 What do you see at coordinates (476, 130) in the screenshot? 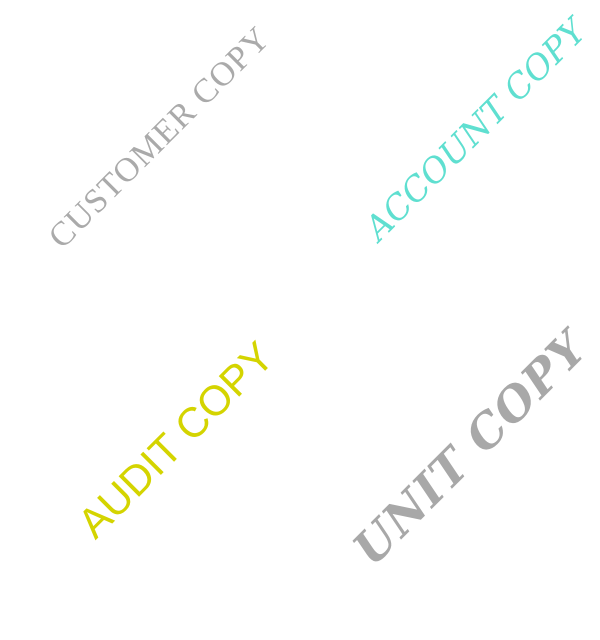
I see `account-copy-stamp: ACCOUNT COPY` at bounding box center [476, 130].